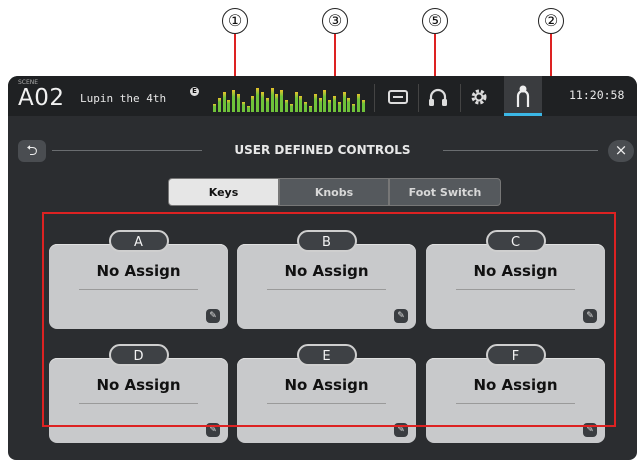 Image resolution: width=639 pixels, height=464 pixels. I want to click on scene-name: Lupin the 4th, so click(123, 98).